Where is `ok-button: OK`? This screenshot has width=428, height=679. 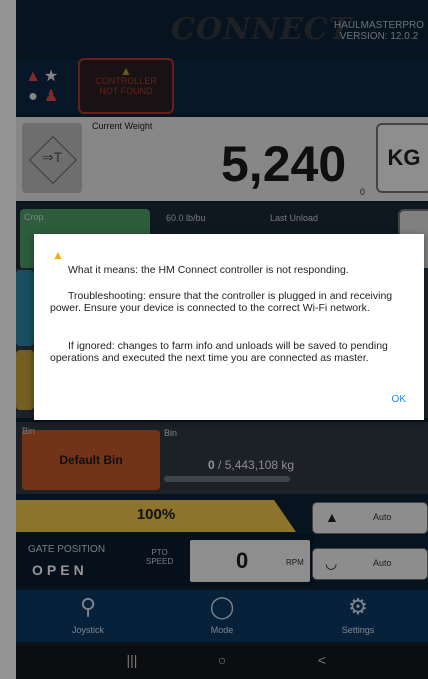
ok-button: OK is located at coordinates (399, 399).